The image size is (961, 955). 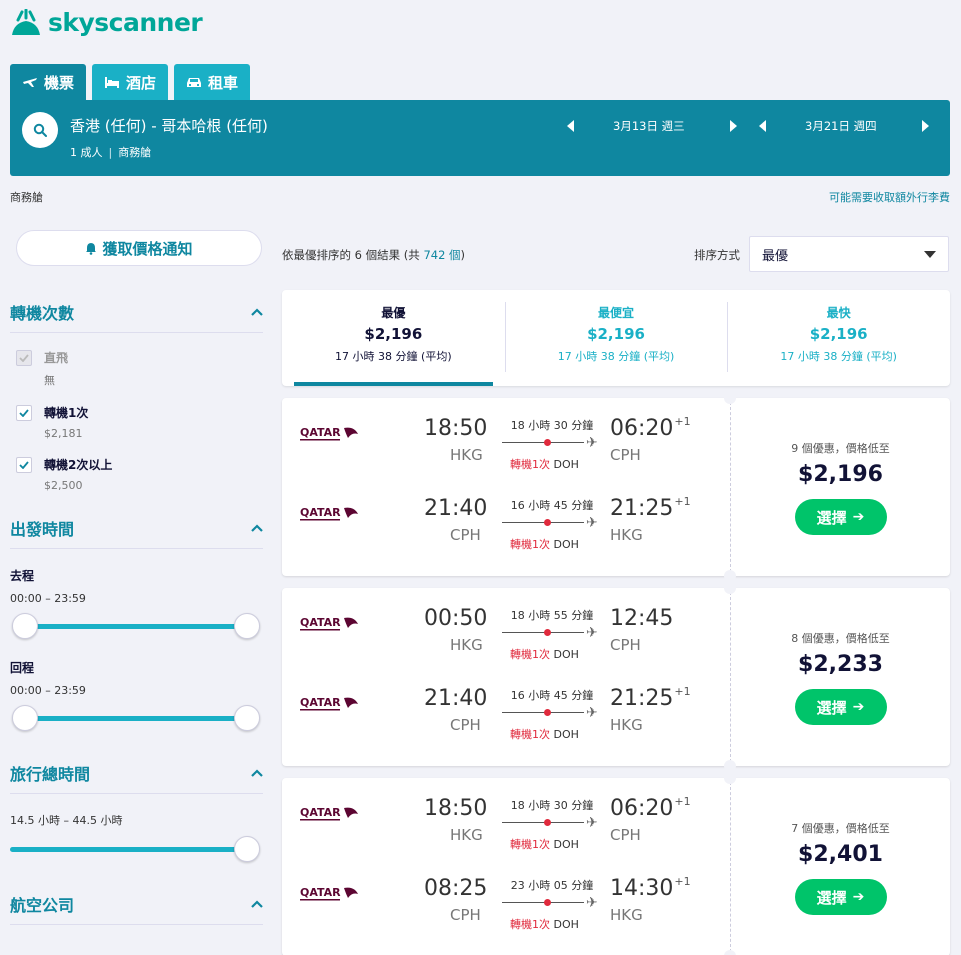 I want to click on chevron-down-icon, so click(x=930, y=254).